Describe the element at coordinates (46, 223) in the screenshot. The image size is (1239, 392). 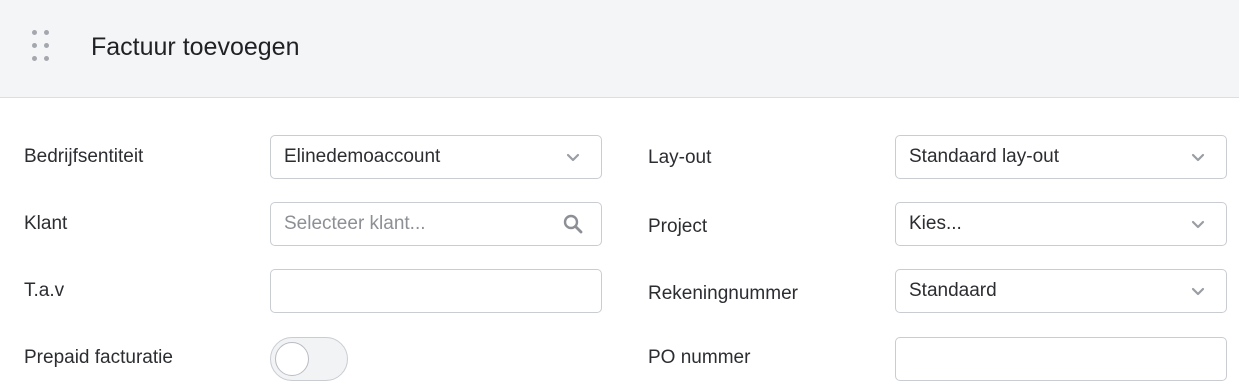
I see `client-label: Klant` at that location.